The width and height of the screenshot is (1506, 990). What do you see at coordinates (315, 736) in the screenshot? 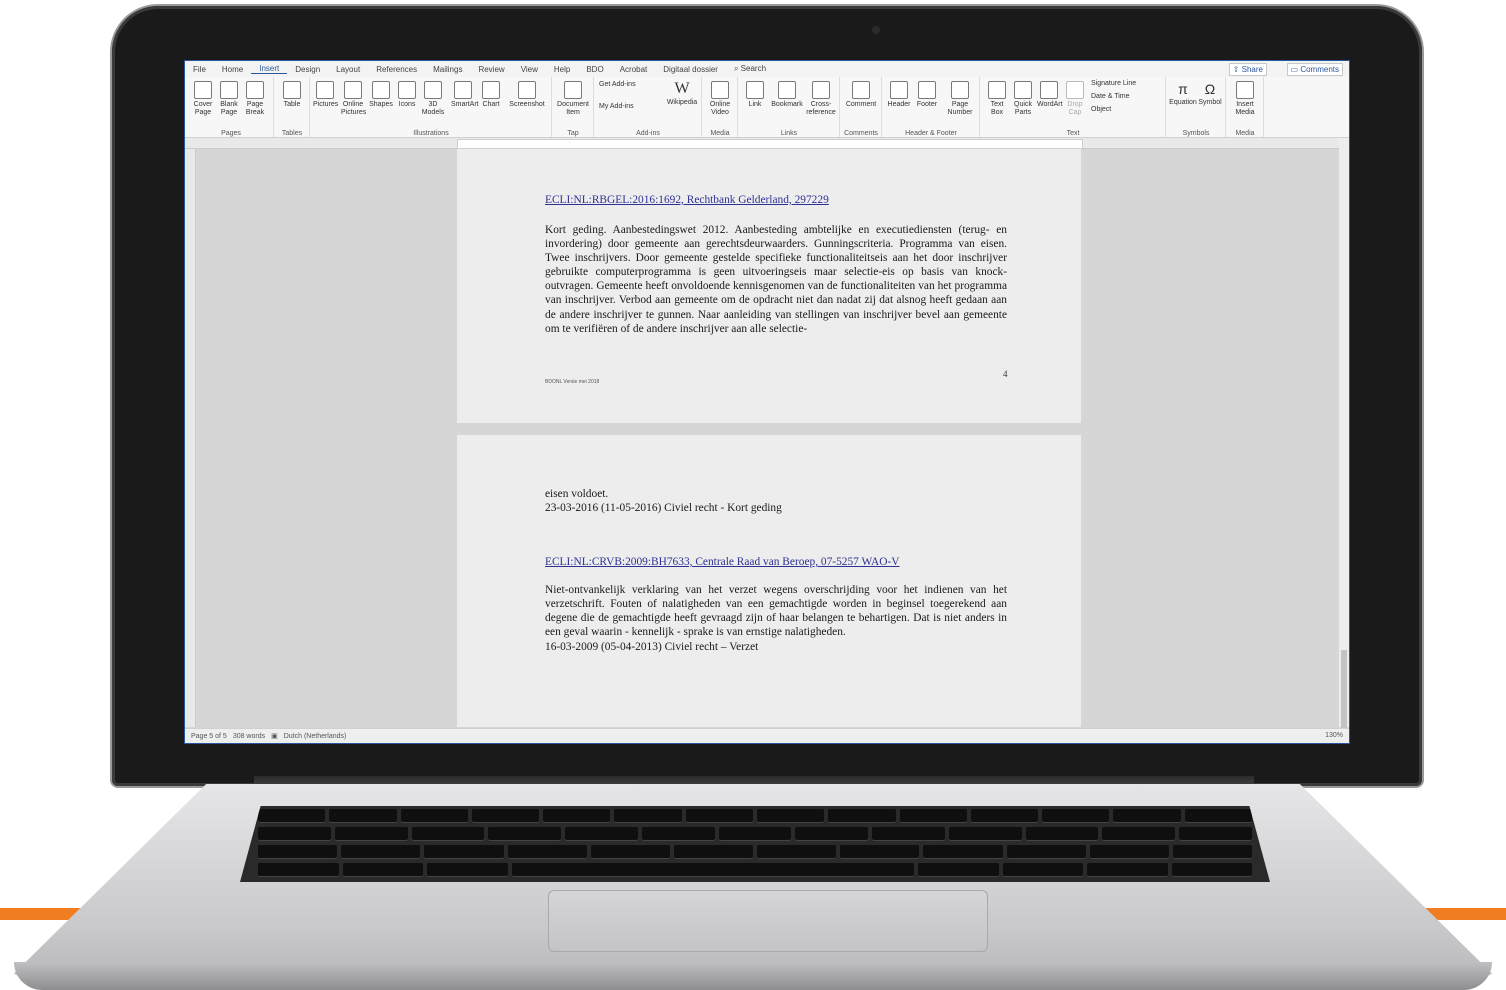
I see `language-status: Dutch (Netherlands)` at bounding box center [315, 736].